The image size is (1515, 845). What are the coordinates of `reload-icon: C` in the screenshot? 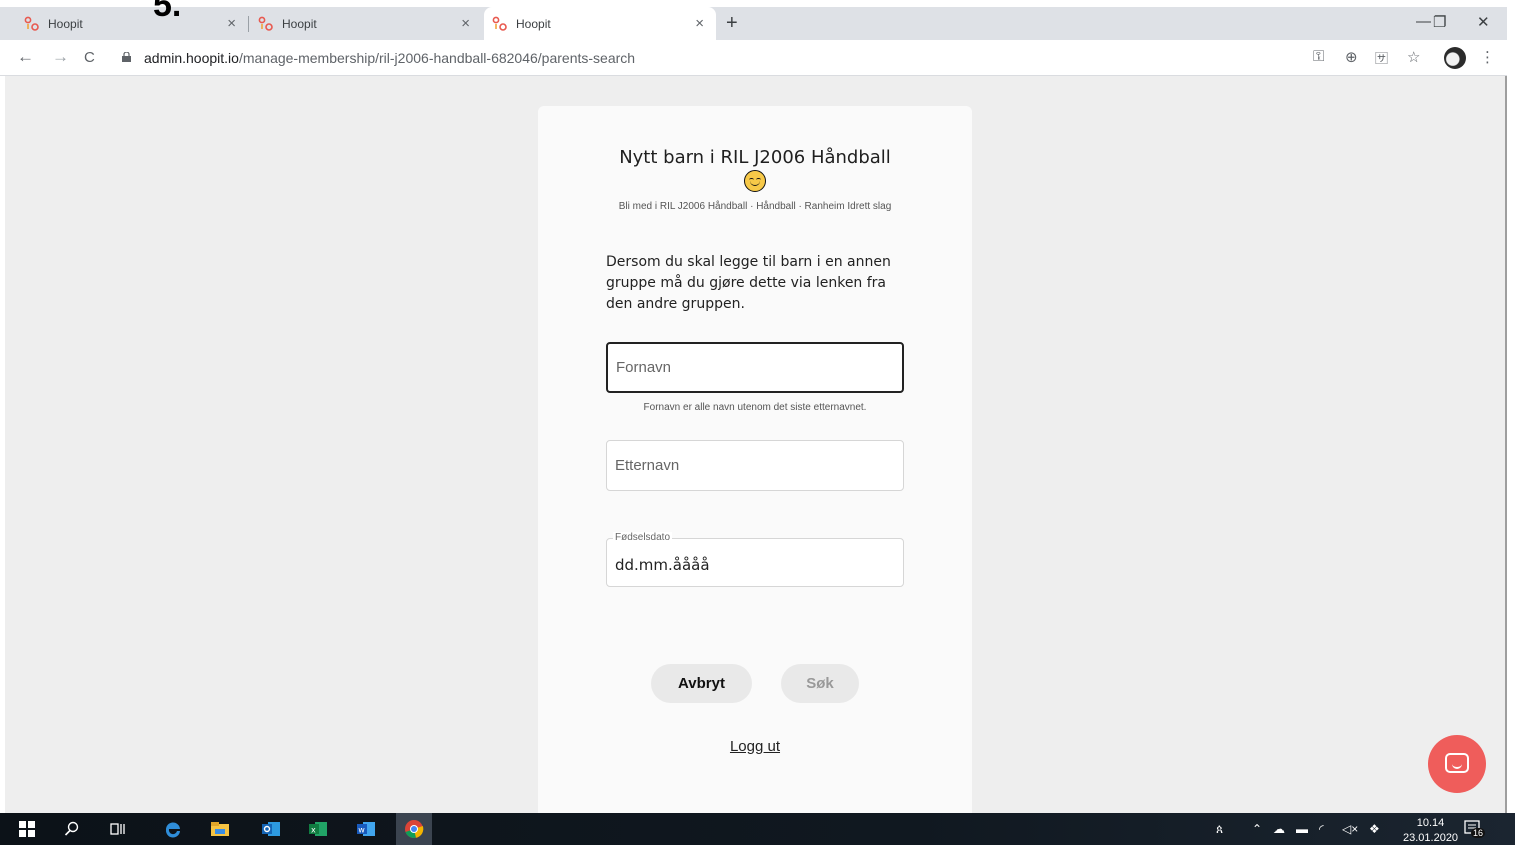 It's located at (89, 57).